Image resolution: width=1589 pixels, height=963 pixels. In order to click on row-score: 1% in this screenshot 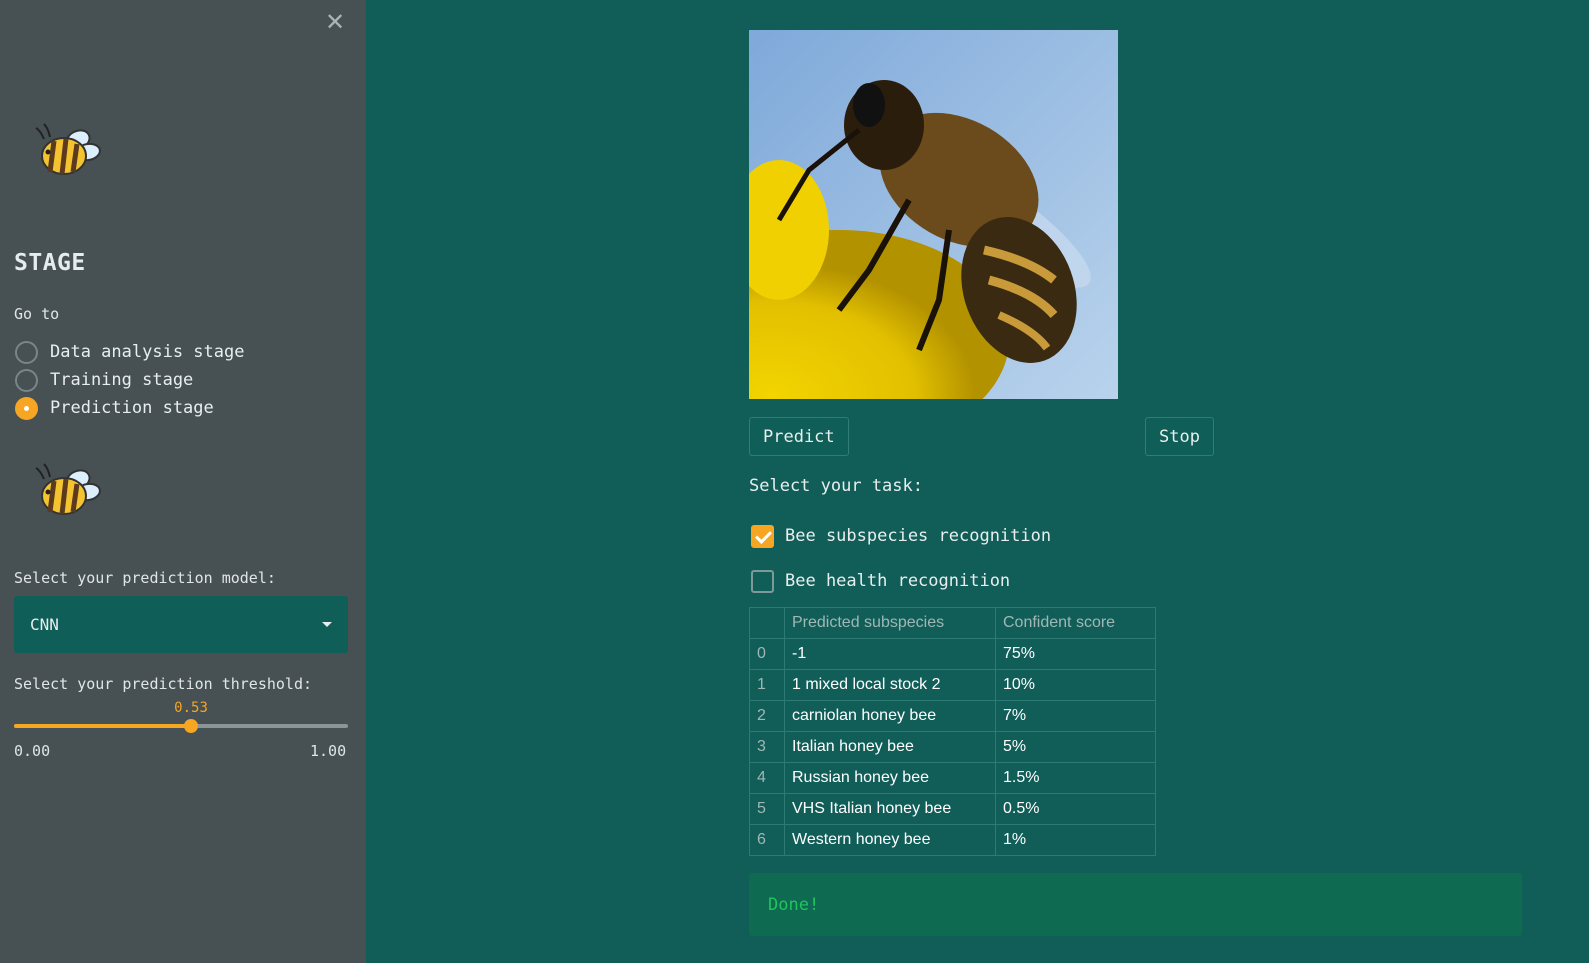, I will do `click(1075, 840)`.